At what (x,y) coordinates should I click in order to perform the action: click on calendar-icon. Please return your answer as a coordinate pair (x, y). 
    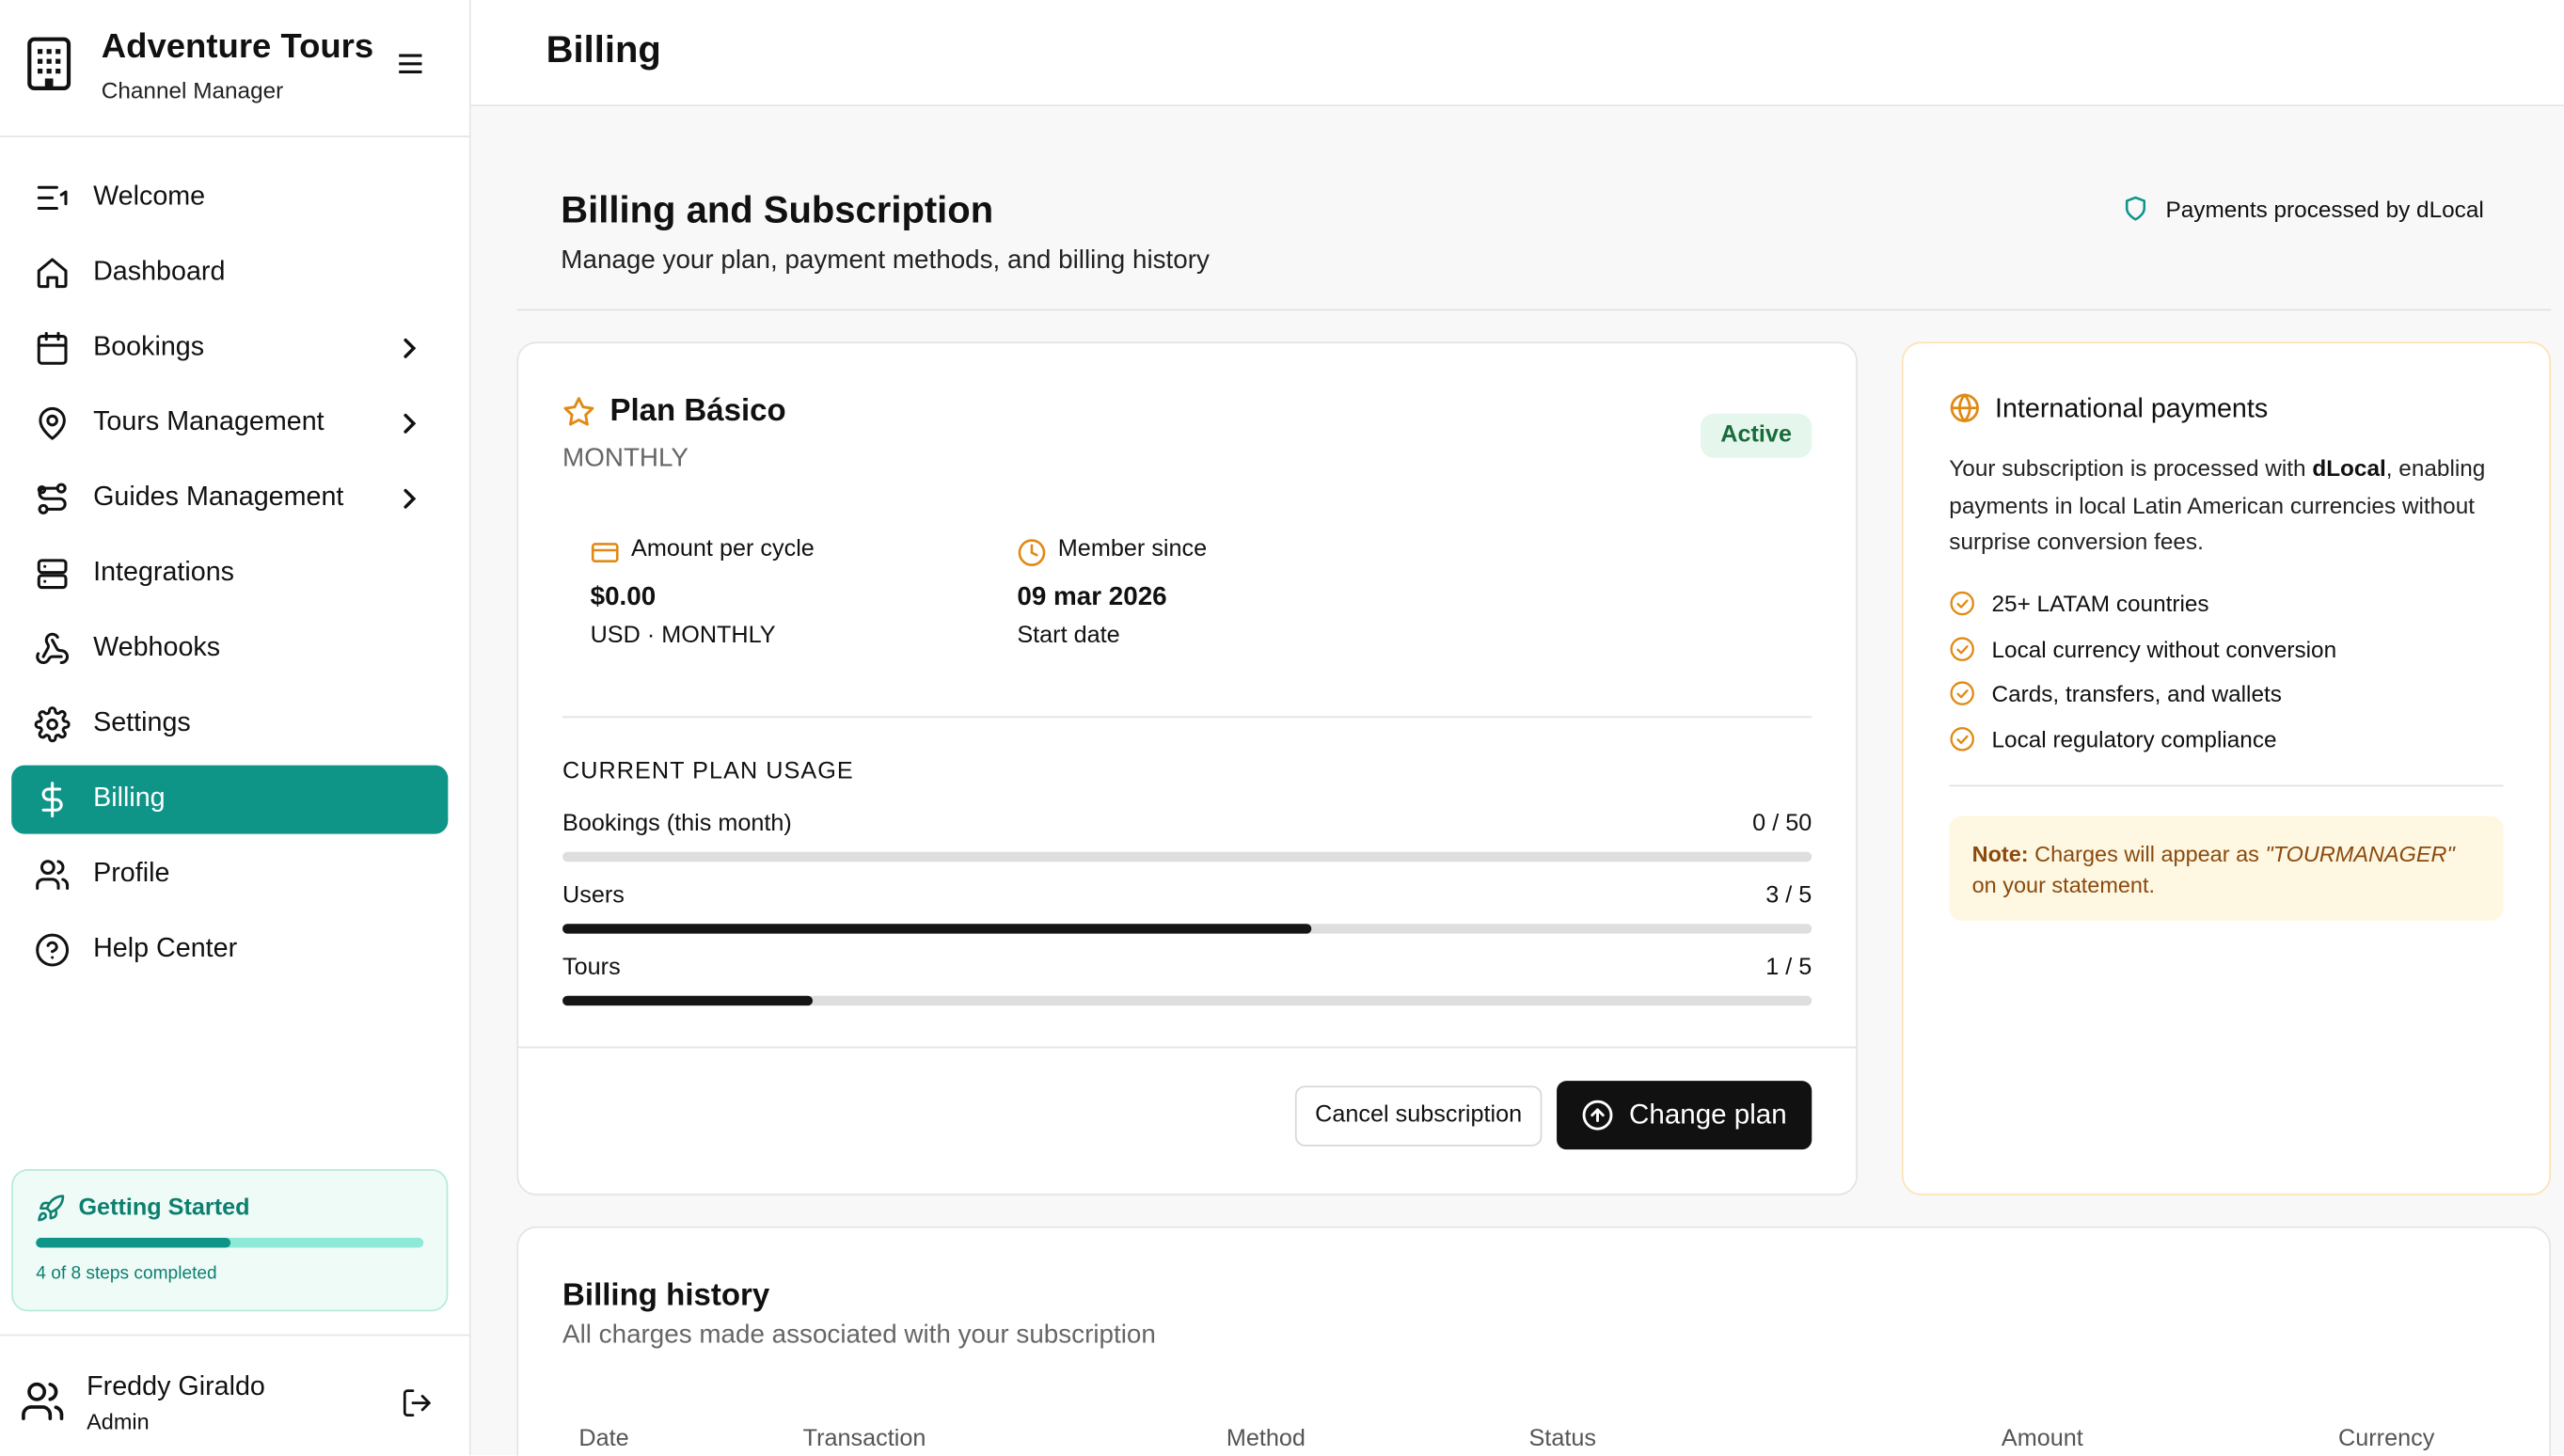
    Looking at the image, I should click on (52, 348).